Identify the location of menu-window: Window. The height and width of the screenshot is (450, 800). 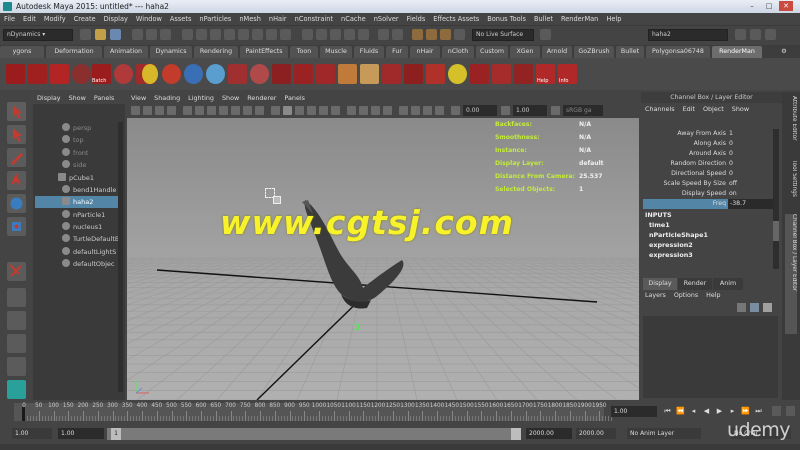
(149, 19).